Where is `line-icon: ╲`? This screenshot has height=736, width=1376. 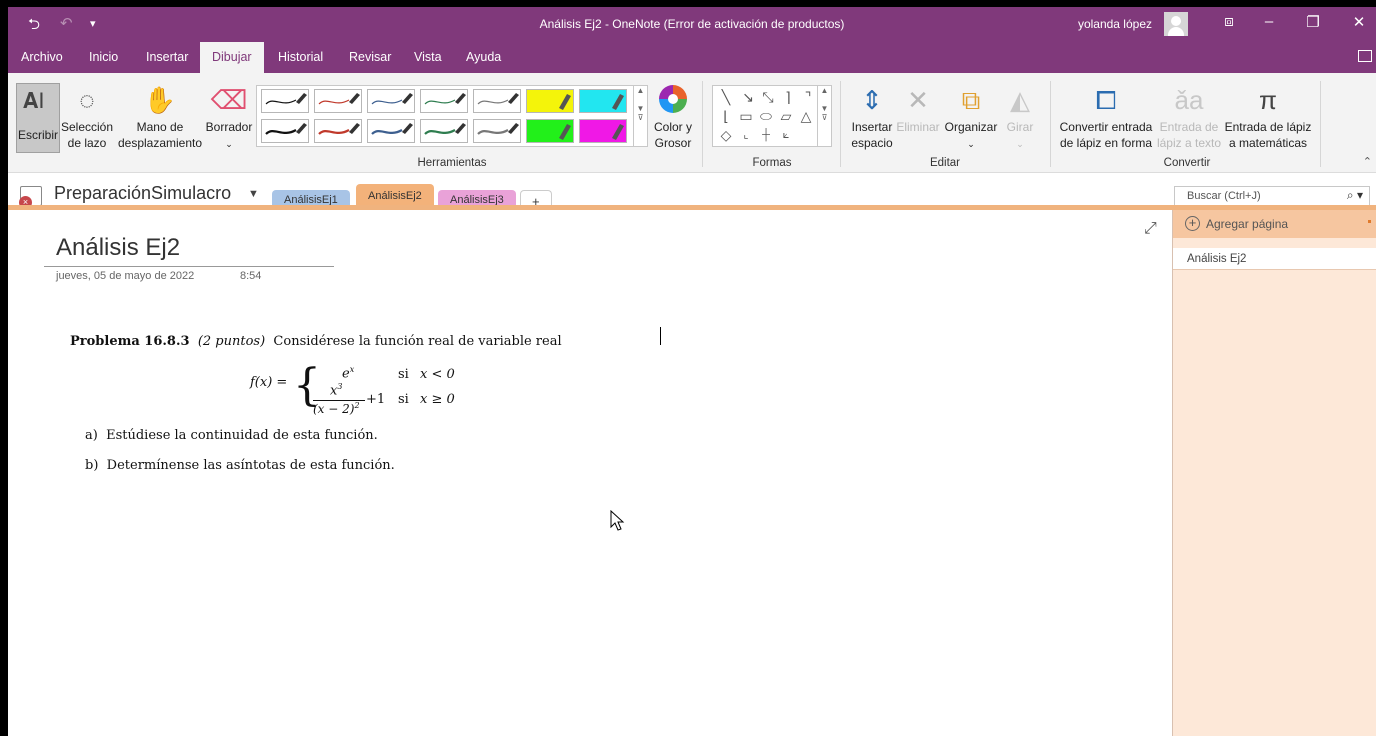
line-icon: ╲ is located at coordinates (726, 97).